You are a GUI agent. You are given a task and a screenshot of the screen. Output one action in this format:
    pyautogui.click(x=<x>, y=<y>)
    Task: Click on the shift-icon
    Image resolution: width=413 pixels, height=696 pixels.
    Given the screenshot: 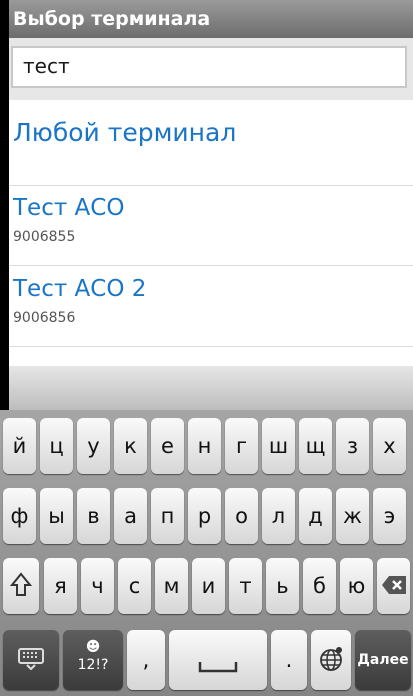 What is the action you would take?
    pyautogui.click(x=21, y=587)
    